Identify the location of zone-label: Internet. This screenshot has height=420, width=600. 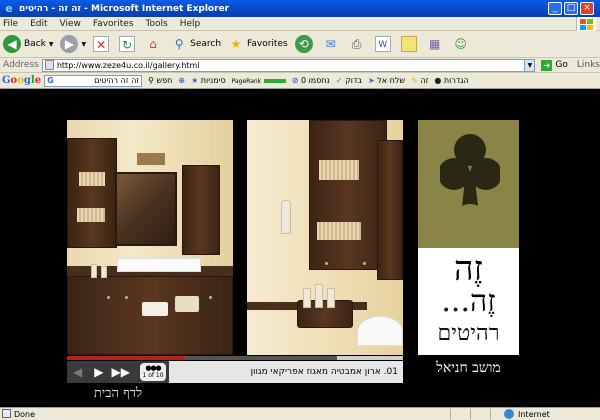
(534, 414).